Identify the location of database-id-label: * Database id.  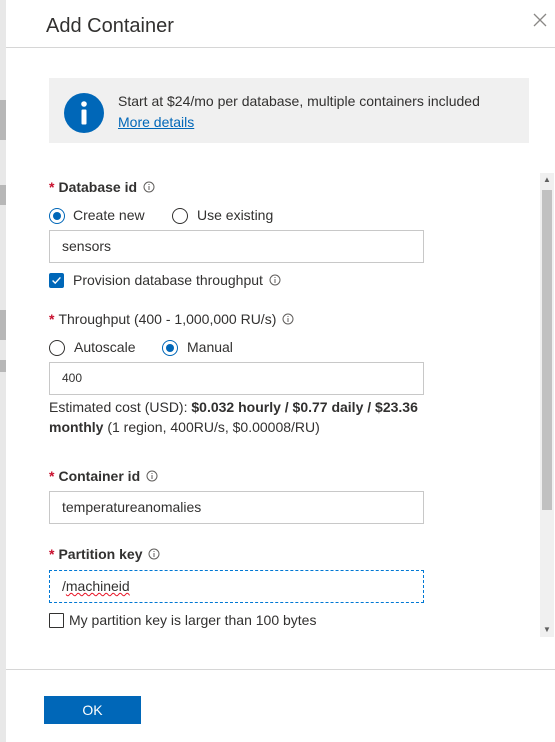
(102, 187).